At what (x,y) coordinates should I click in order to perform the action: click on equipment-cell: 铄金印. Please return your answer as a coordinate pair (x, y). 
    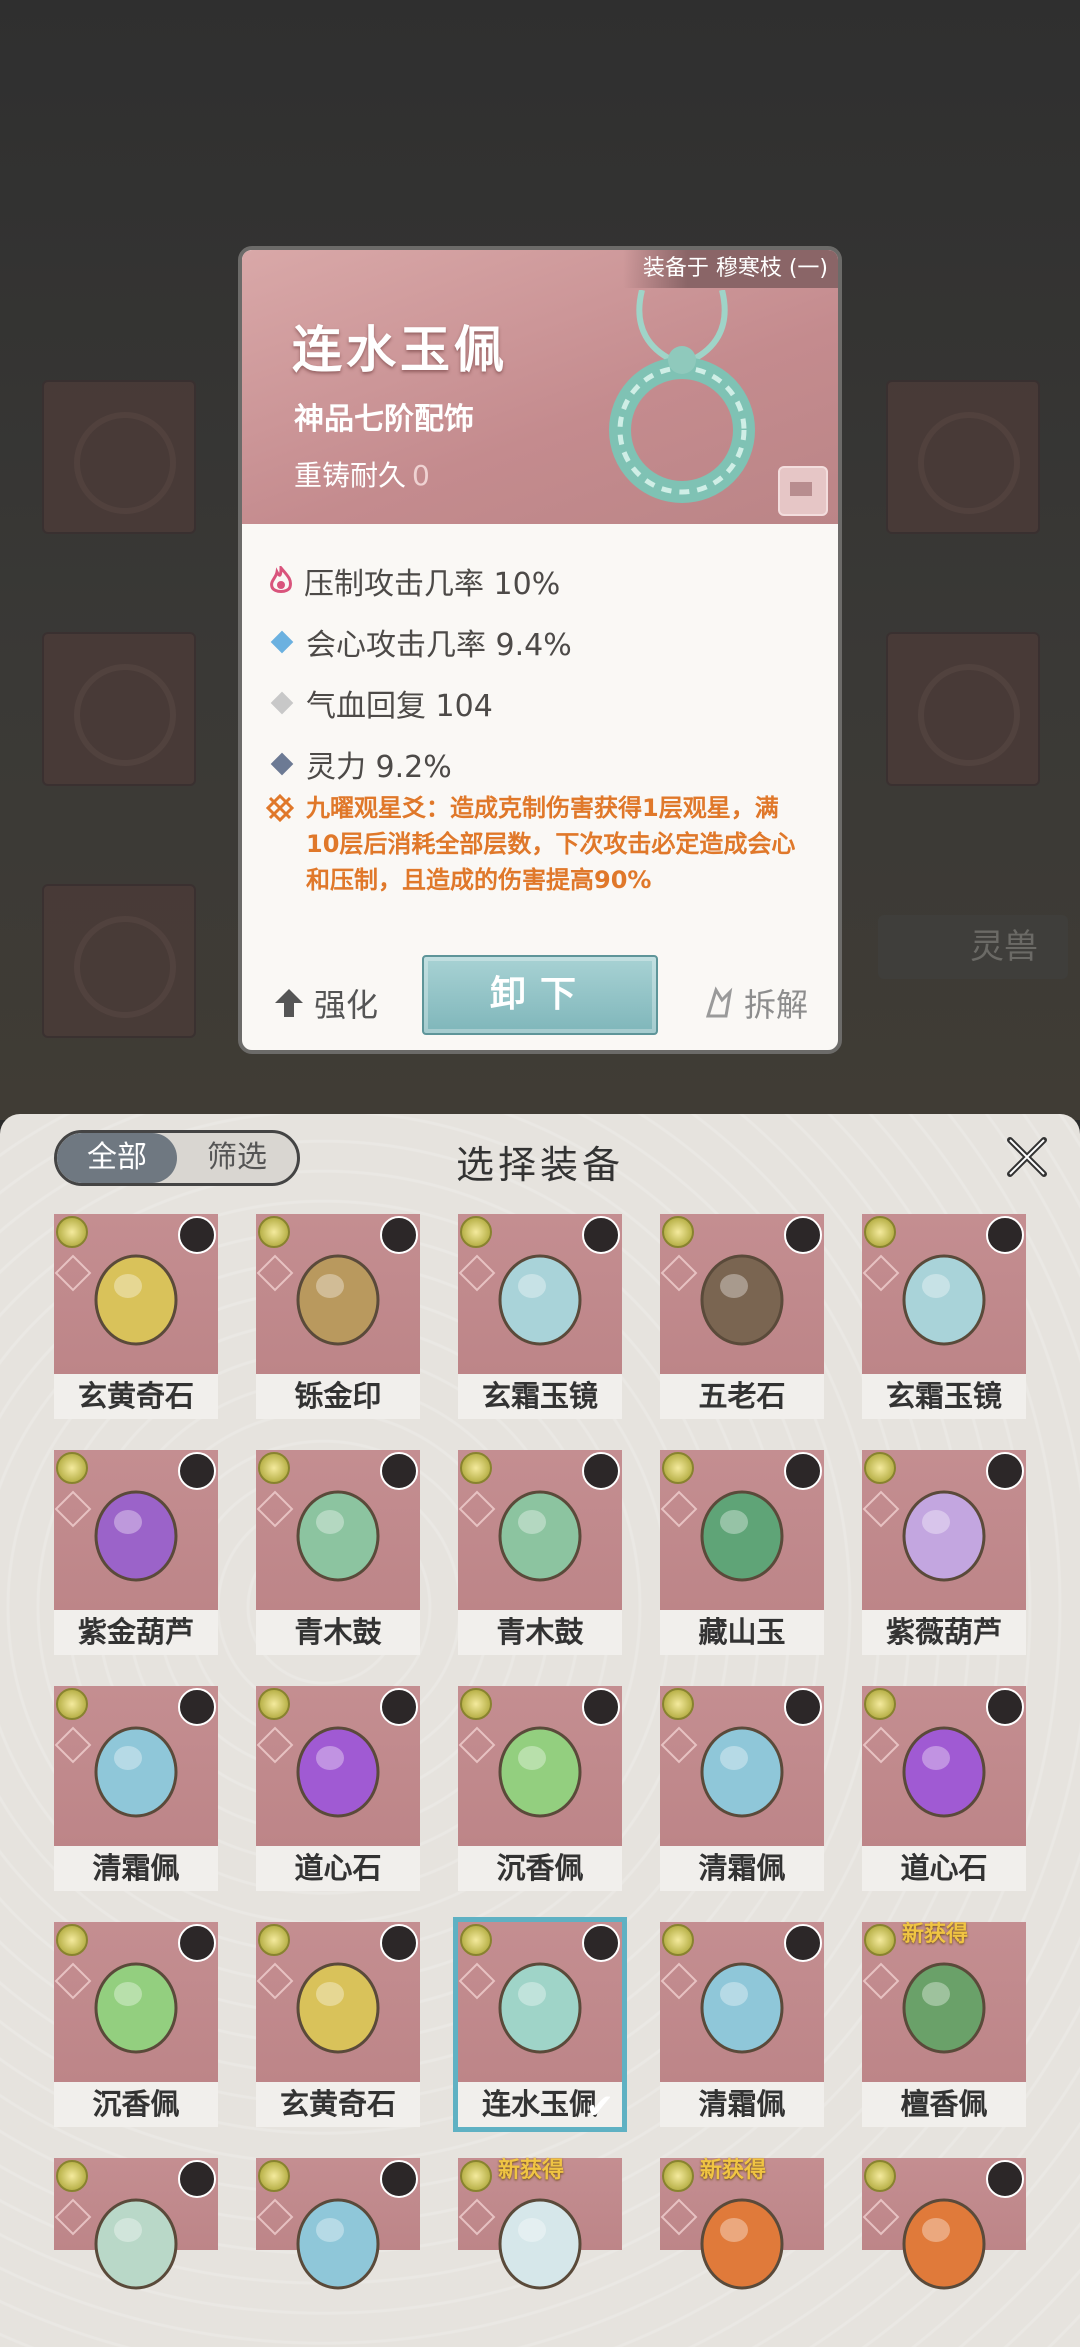
    Looking at the image, I should click on (338, 1316).